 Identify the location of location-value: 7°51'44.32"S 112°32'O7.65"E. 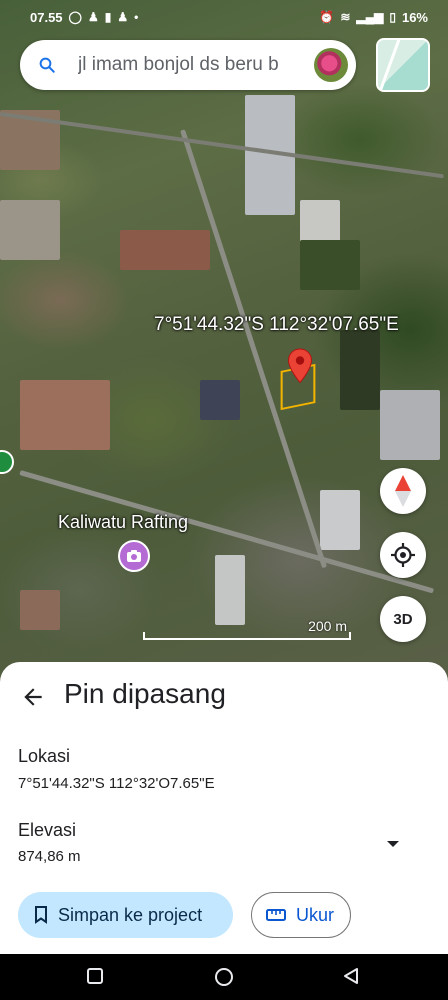
(116, 783).